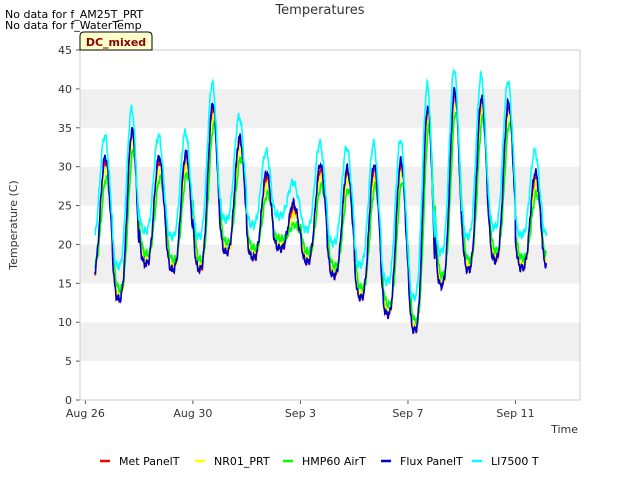 The image size is (640, 480). What do you see at coordinates (69, 225) in the screenshot?
I see `y-axis-ticks: 0 5 10 15 20 25 30 35 40 45` at bounding box center [69, 225].